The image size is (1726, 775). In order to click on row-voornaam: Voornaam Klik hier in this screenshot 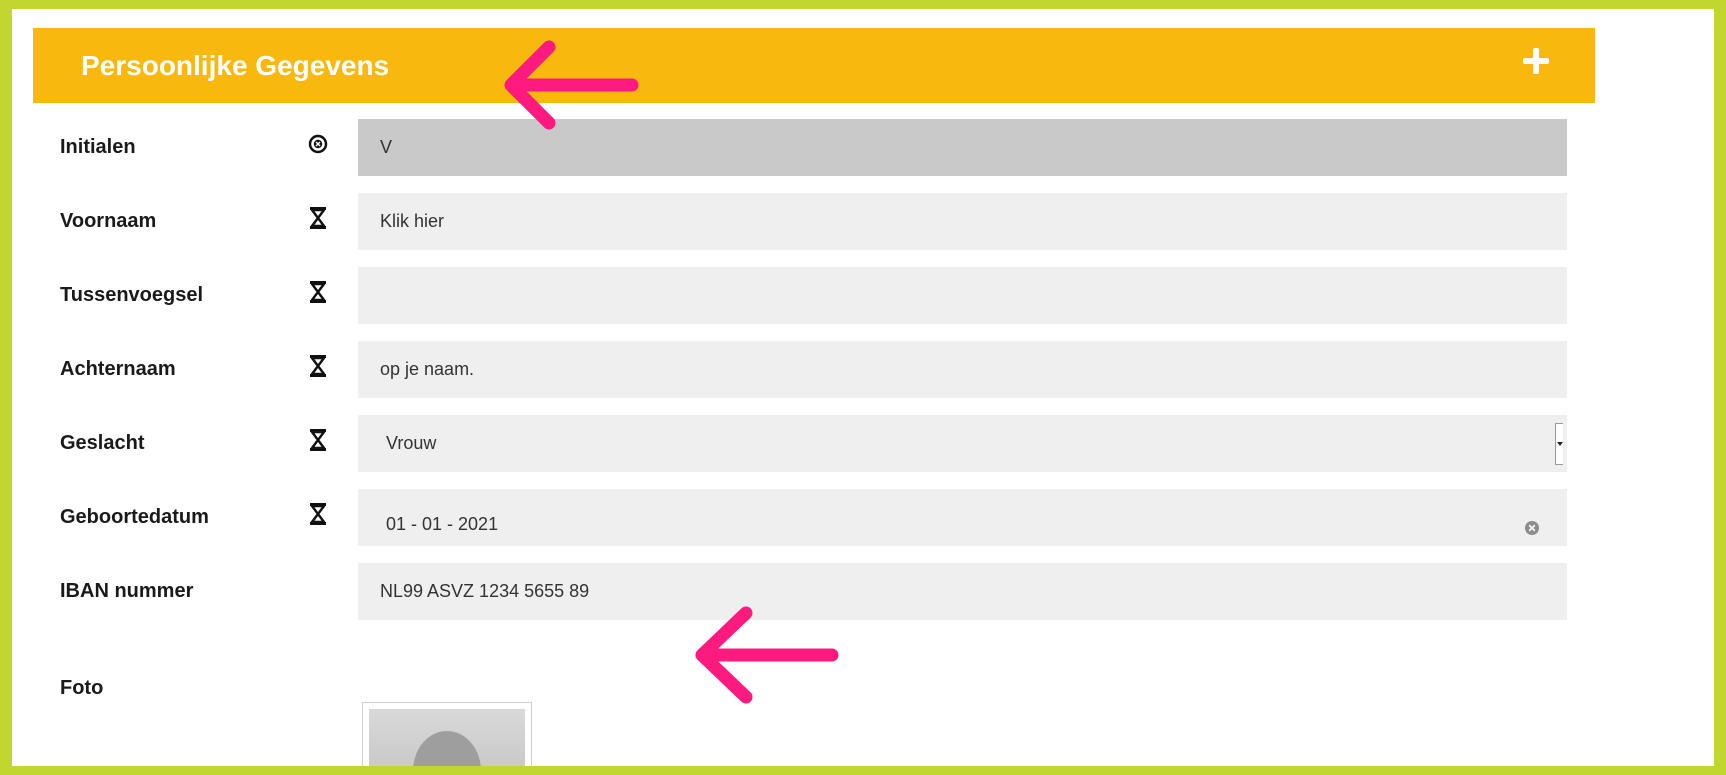, I will do `click(863, 221)`.